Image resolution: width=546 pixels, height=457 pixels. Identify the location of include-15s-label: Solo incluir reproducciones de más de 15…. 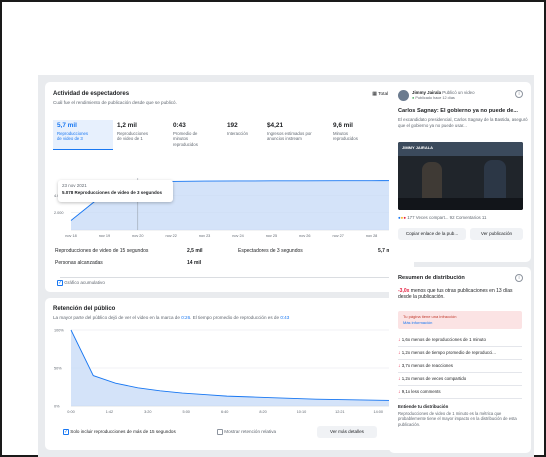
(123, 432).